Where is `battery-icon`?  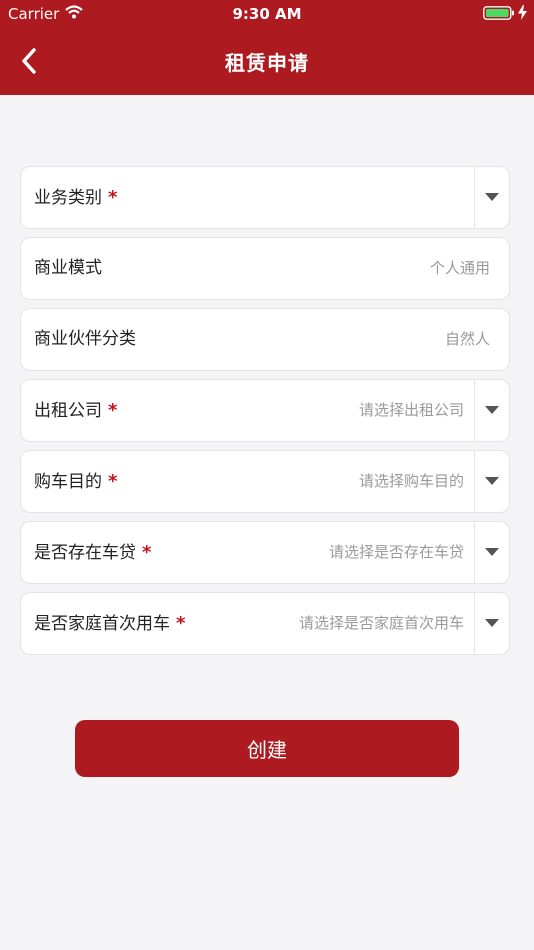
battery-icon is located at coordinates (498, 13).